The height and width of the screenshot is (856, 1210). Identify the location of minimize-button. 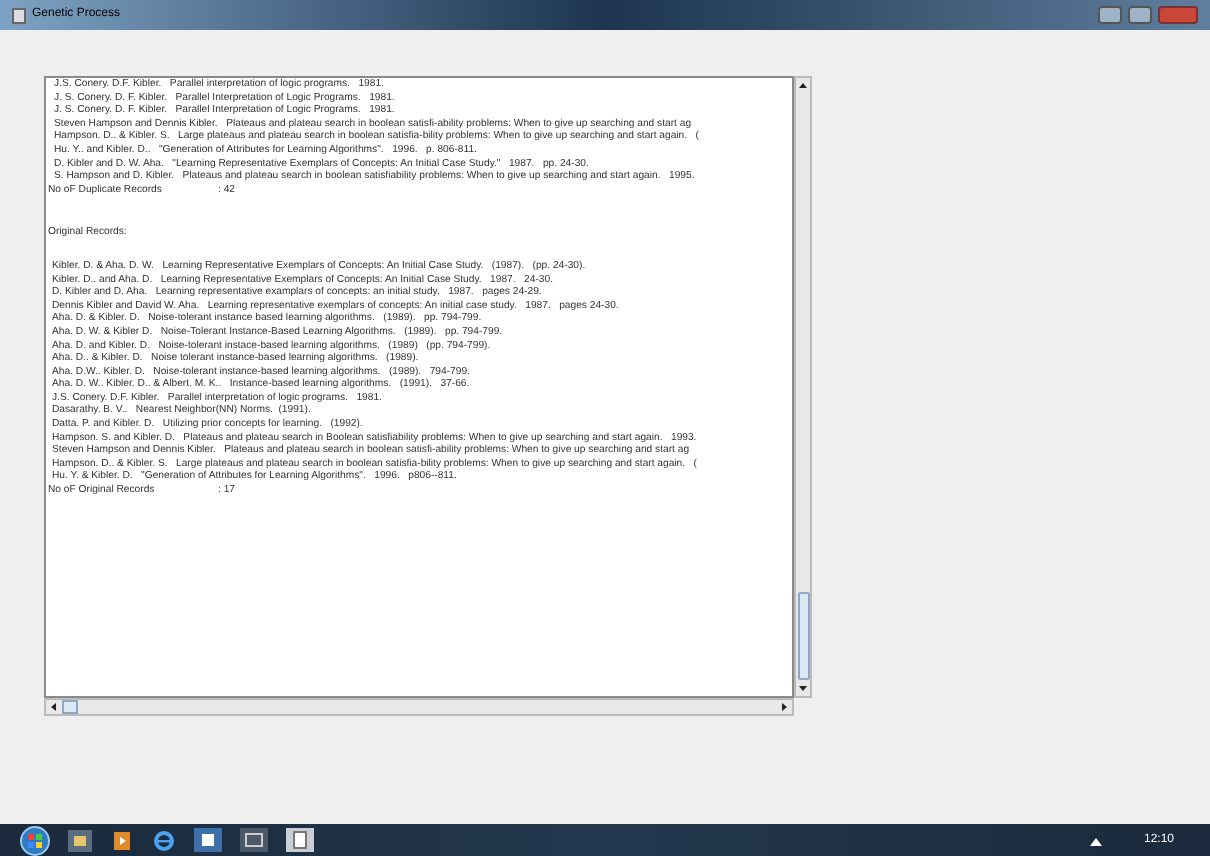
(1110, 15).